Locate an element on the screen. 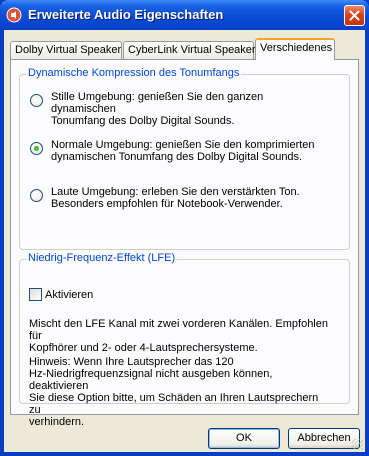 The image size is (369, 456). radio-normal is located at coordinates (36, 148).